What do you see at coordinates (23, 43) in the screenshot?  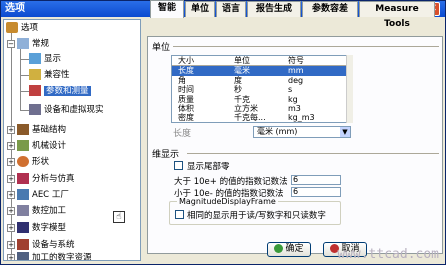 I see `general-icon` at bounding box center [23, 43].